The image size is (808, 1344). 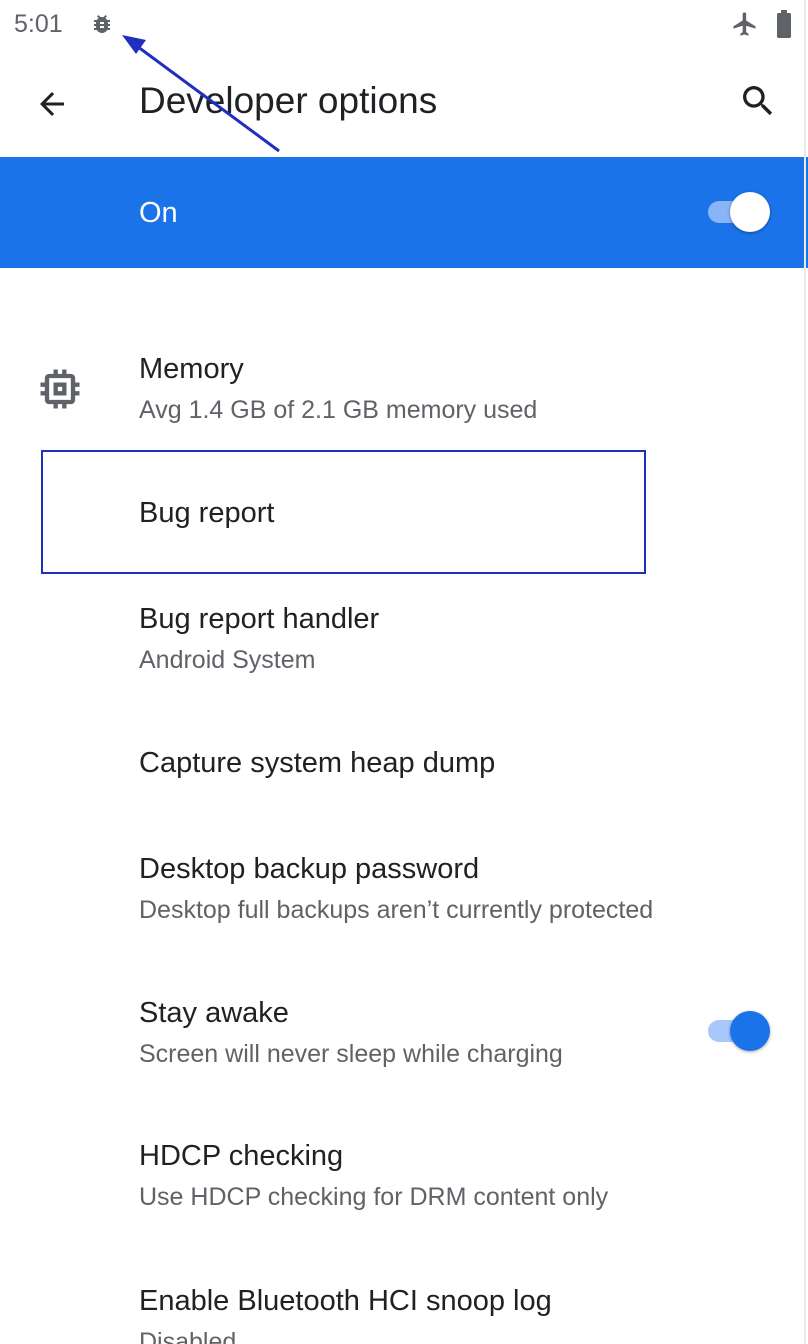 I want to click on pref-summary: Disabled, so click(x=188, y=1336).